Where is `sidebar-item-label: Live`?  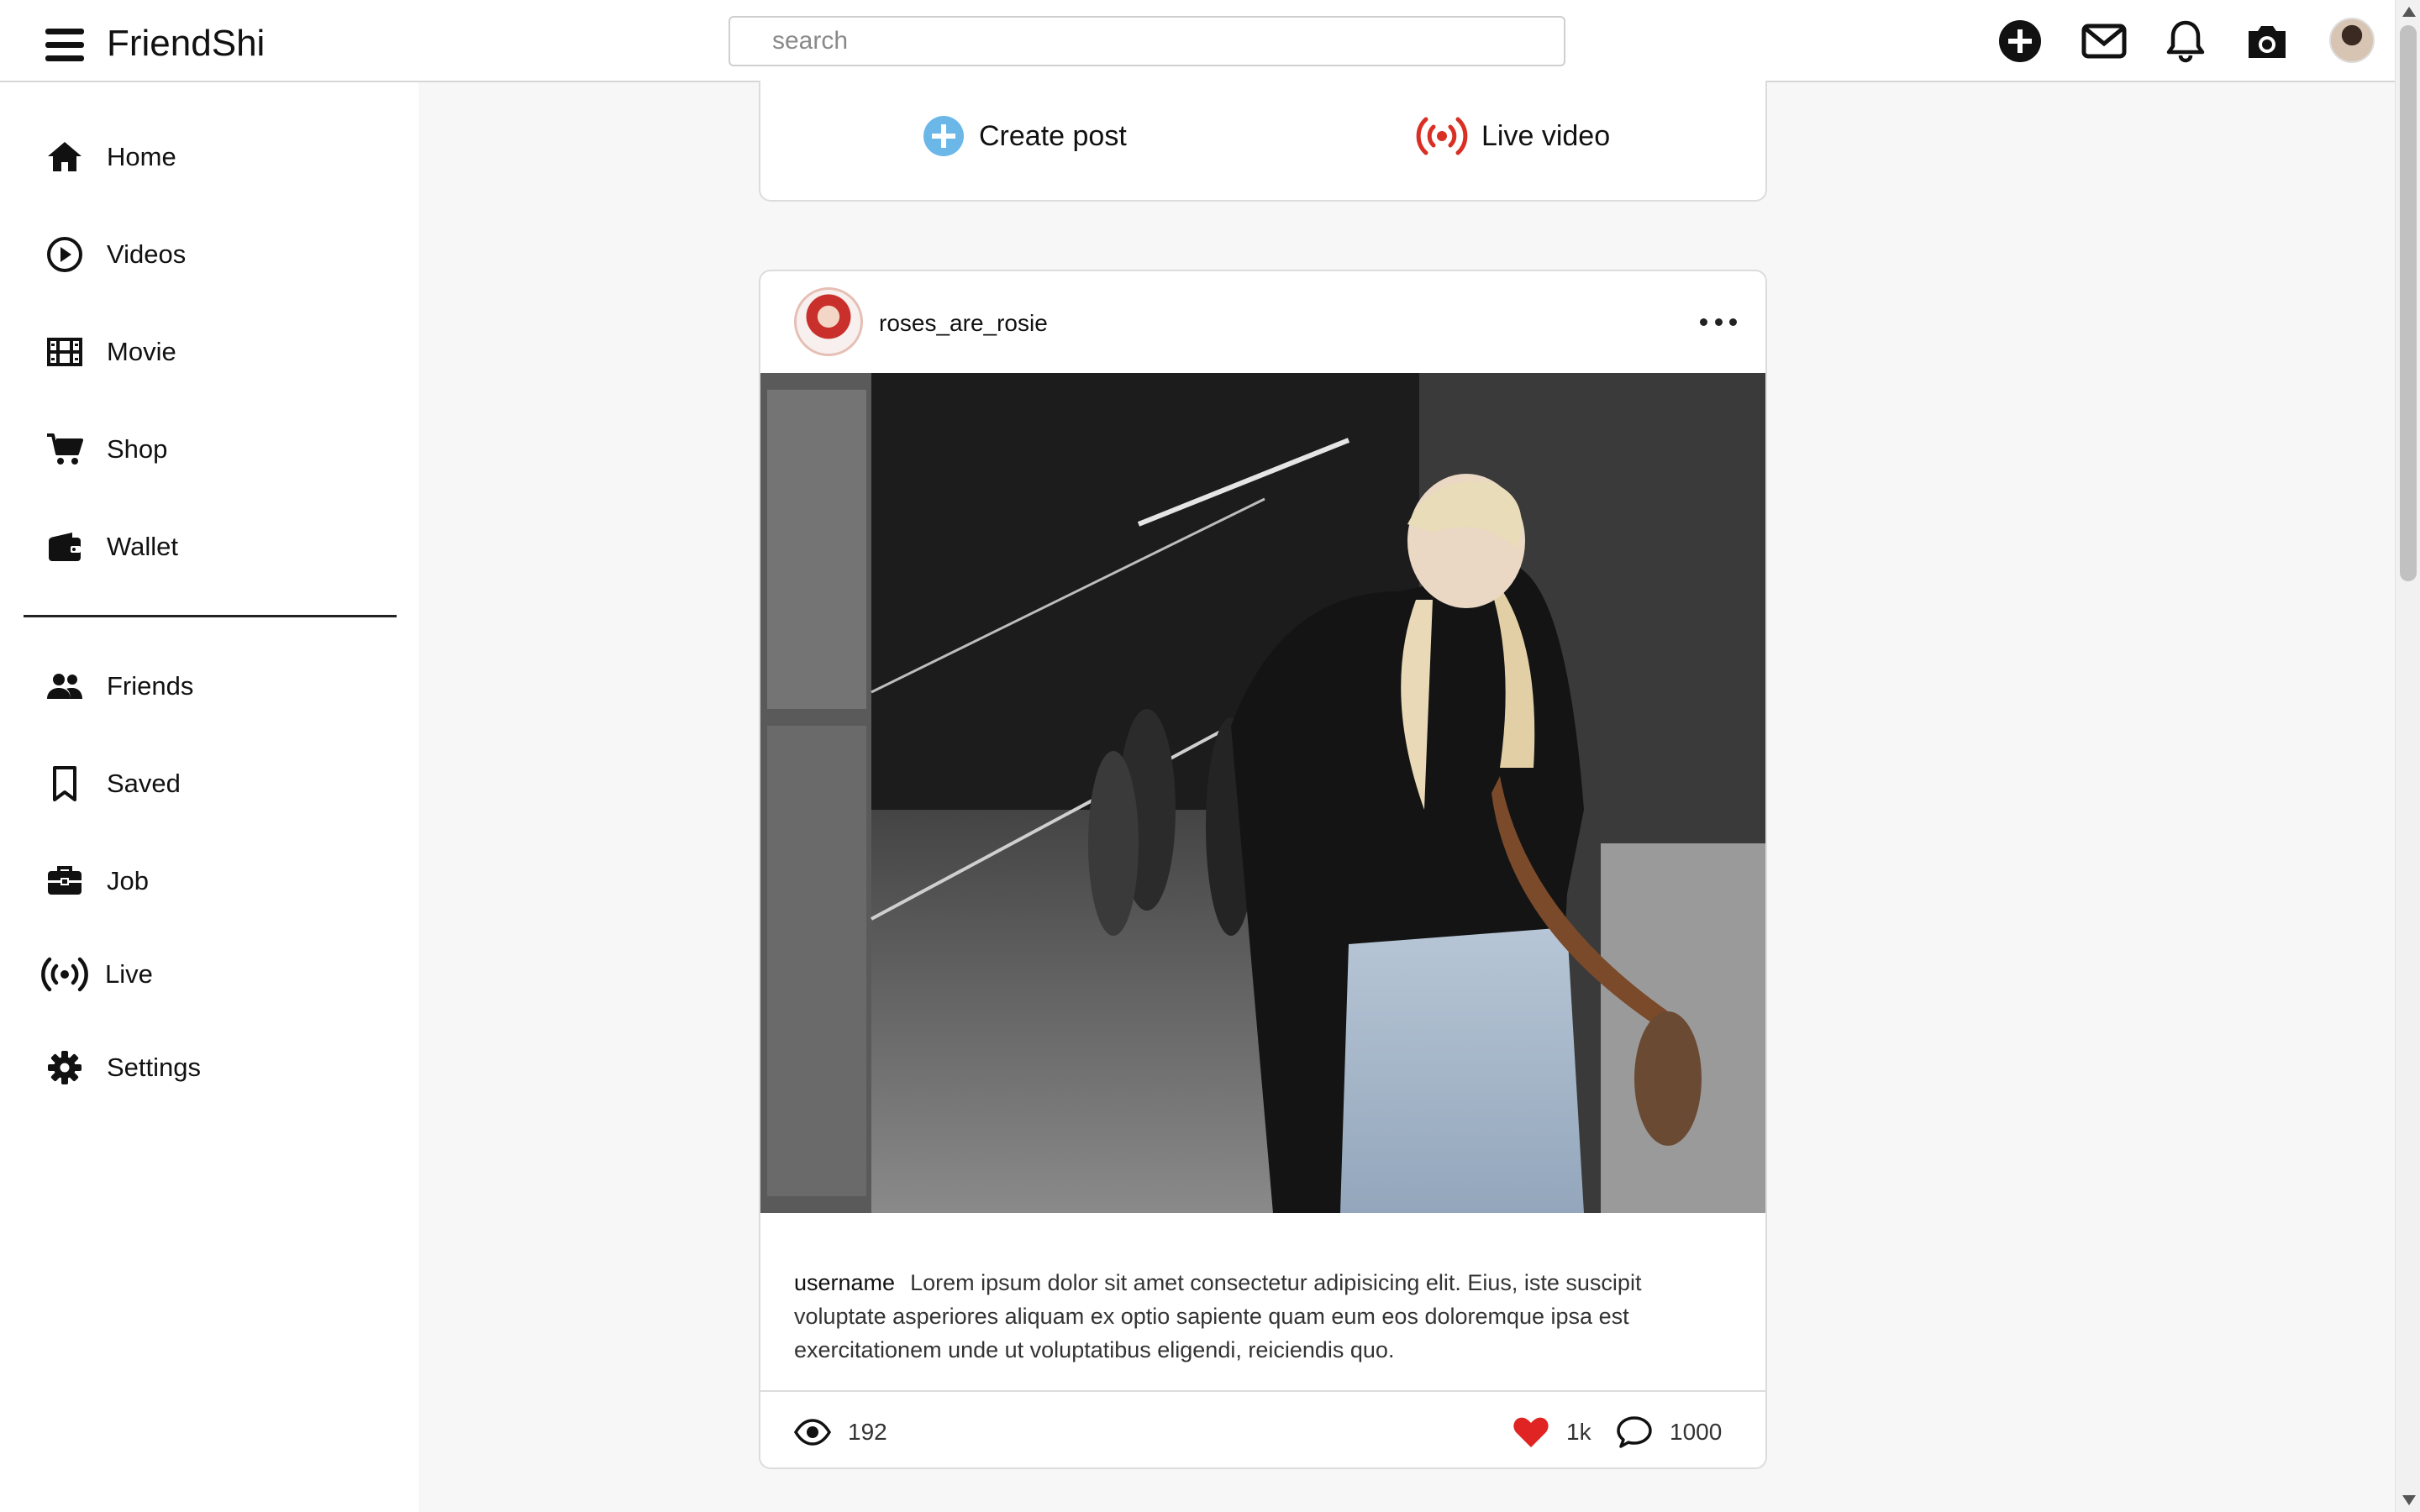
sidebar-item-label: Live is located at coordinates (129, 974).